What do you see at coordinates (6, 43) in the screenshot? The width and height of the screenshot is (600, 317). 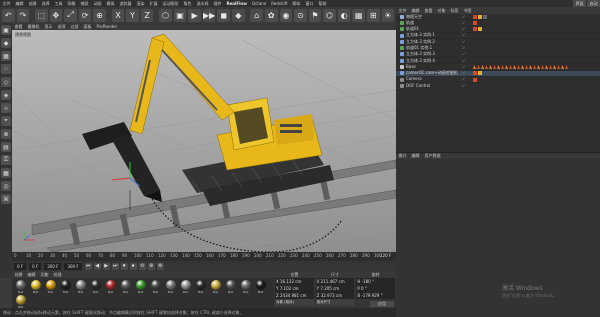 I see `model-mode-icon: ◆` at bounding box center [6, 43].